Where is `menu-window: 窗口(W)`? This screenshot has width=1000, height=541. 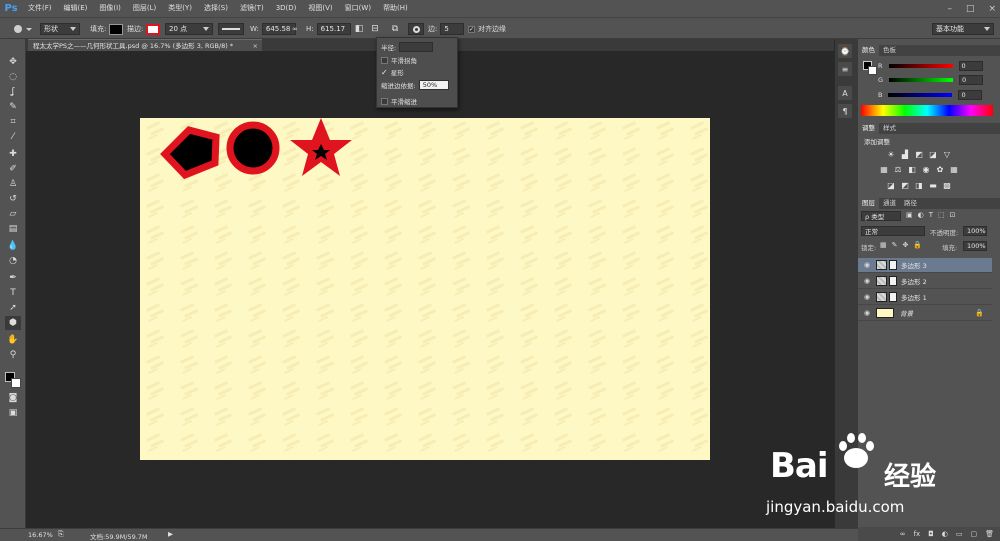 menu-window: 窗口(W) is located at coordinates (358, 8).